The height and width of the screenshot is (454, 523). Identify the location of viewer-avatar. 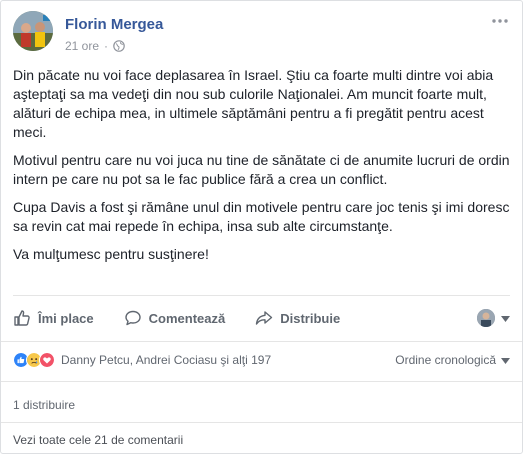
(486, 318).